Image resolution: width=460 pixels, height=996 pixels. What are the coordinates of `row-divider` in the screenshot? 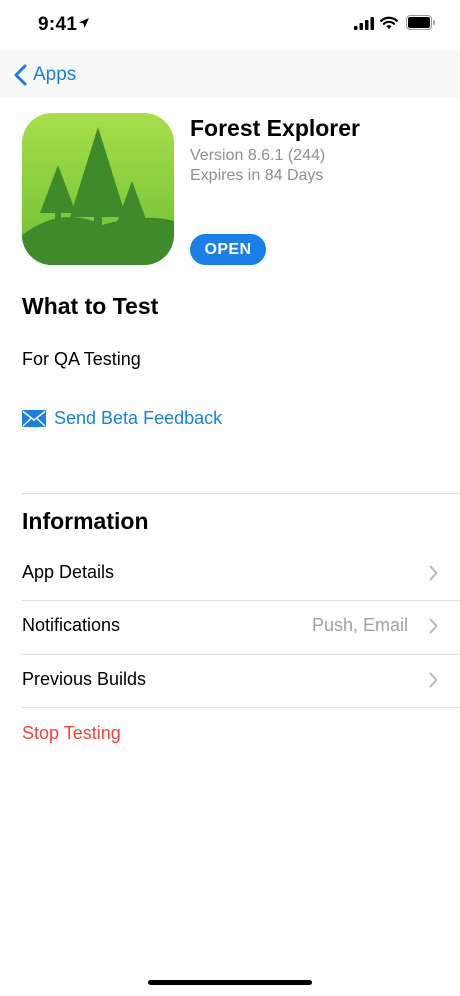 It's located at (241, 707).